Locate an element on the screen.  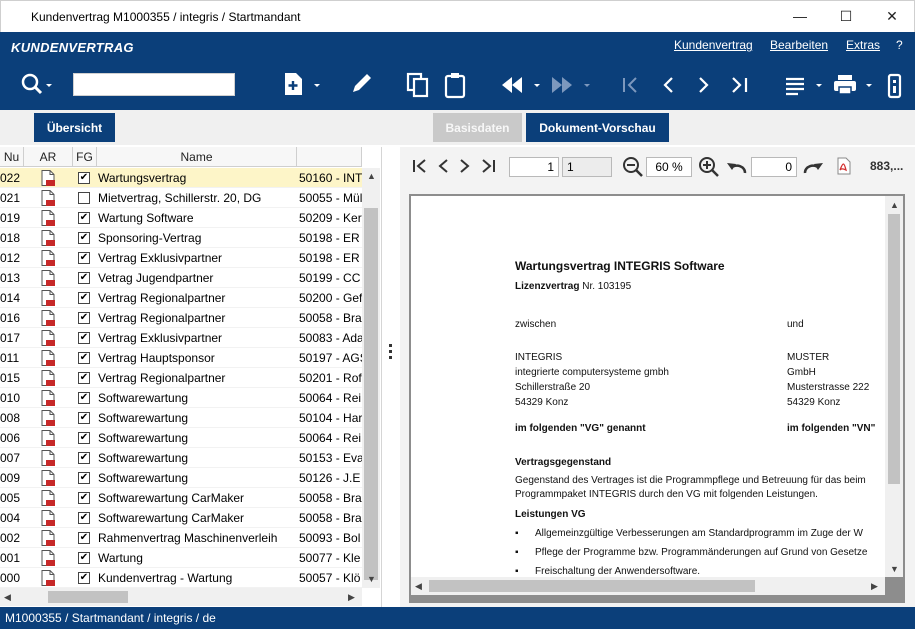
pdf-horizontal-scrollbar: ◀ ▶ is located at coordinates (648, 586).